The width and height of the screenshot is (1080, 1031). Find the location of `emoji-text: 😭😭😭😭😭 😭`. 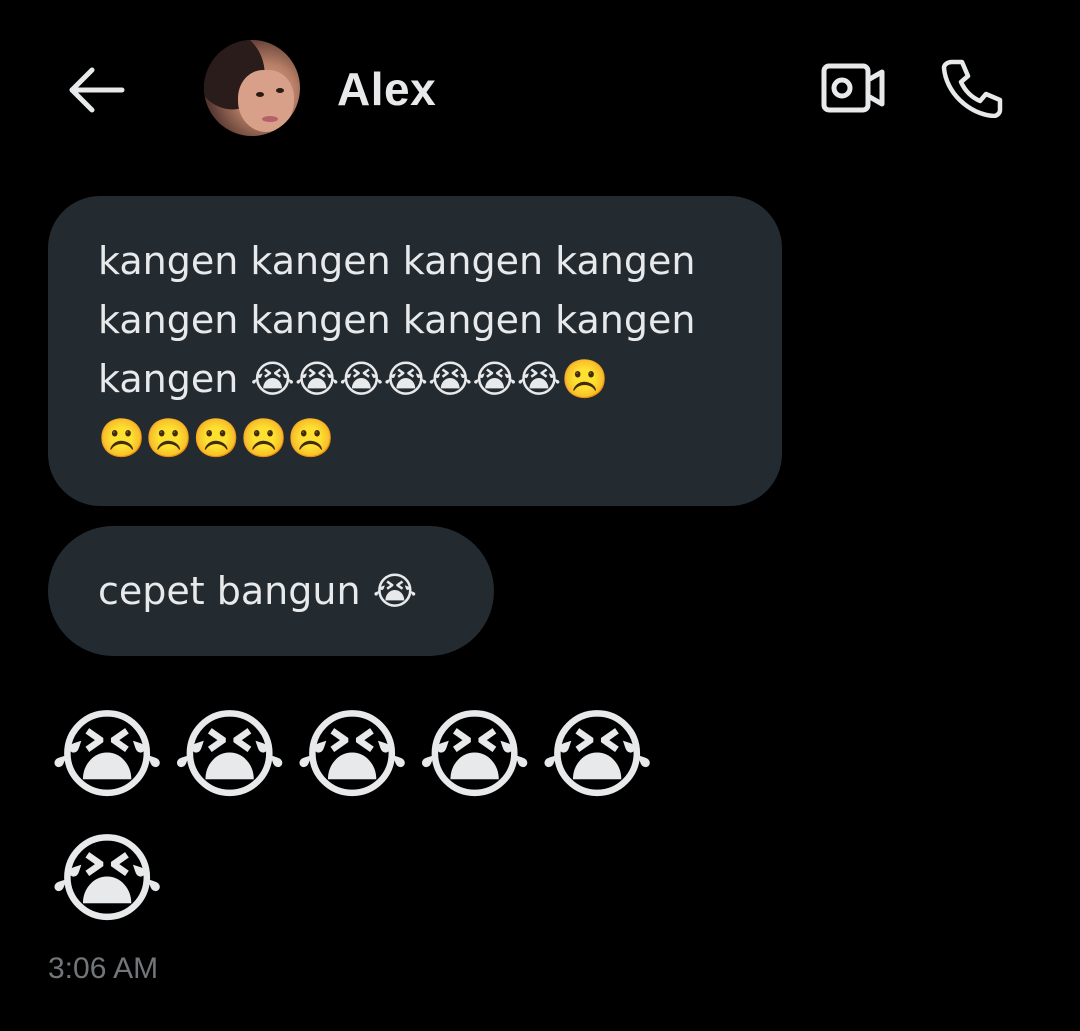

emoji-text: 😭😭😭😭😭 😭 is located at coordinates (356, 818).